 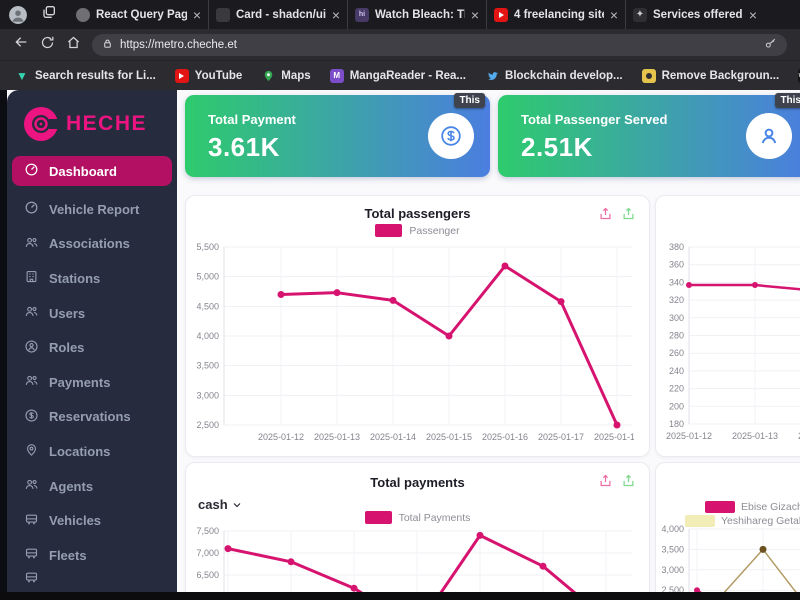 What do you see at coordinates (207, 531) in the screenshot?
I see `svg-text: 7,500` at bounding box center [207, 531].